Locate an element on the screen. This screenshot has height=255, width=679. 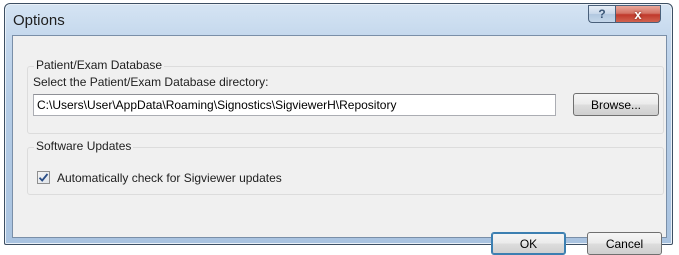
auto-update-checkbox is located at coordinates (43, 177).